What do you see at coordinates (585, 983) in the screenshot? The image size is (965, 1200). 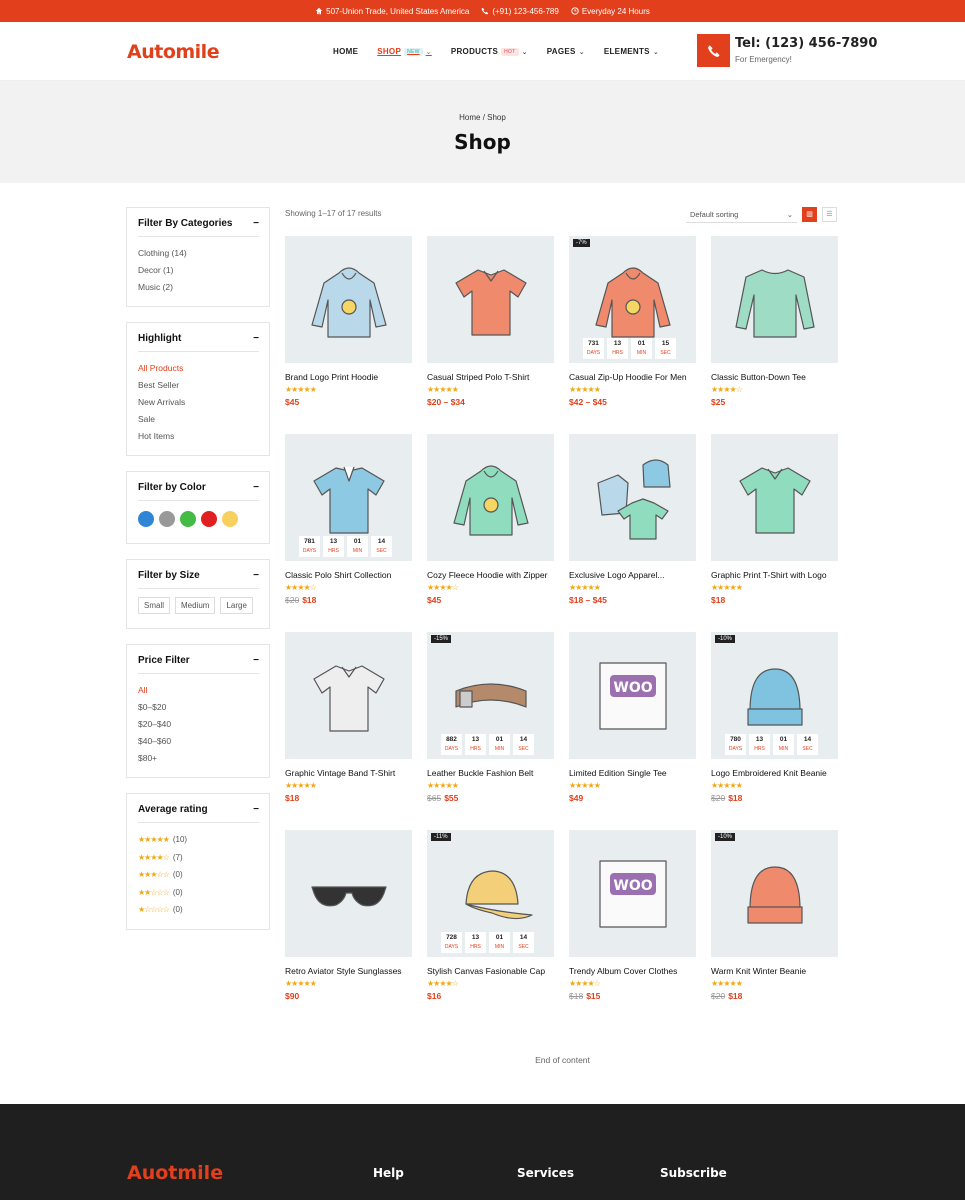 I see `star-rating-icon: ★★★★☆` at bounding box center [585, 983].